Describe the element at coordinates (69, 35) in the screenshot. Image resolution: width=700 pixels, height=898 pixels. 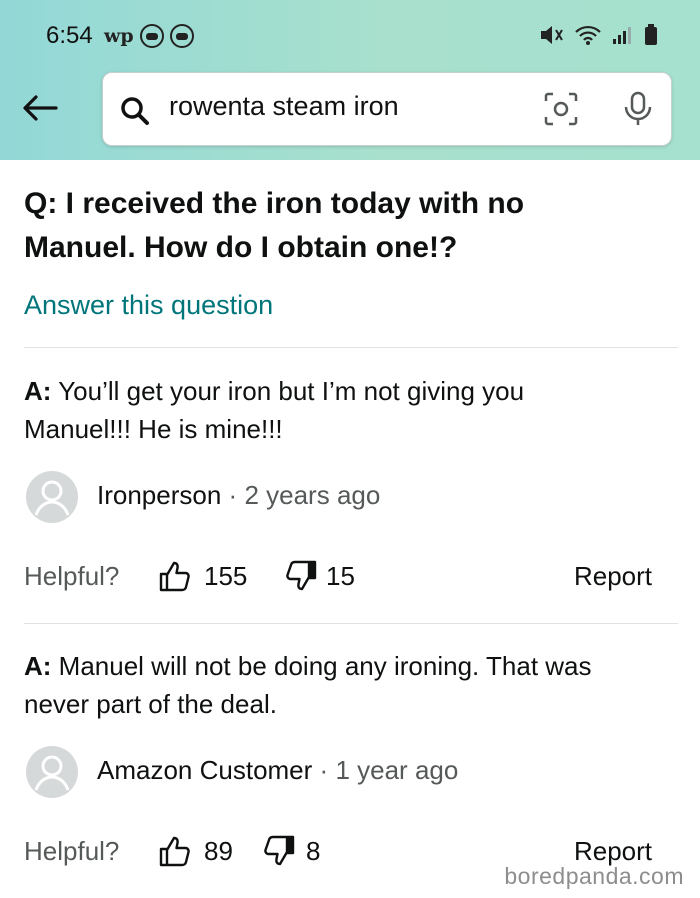
I see `status-time: 6:54` at that location.